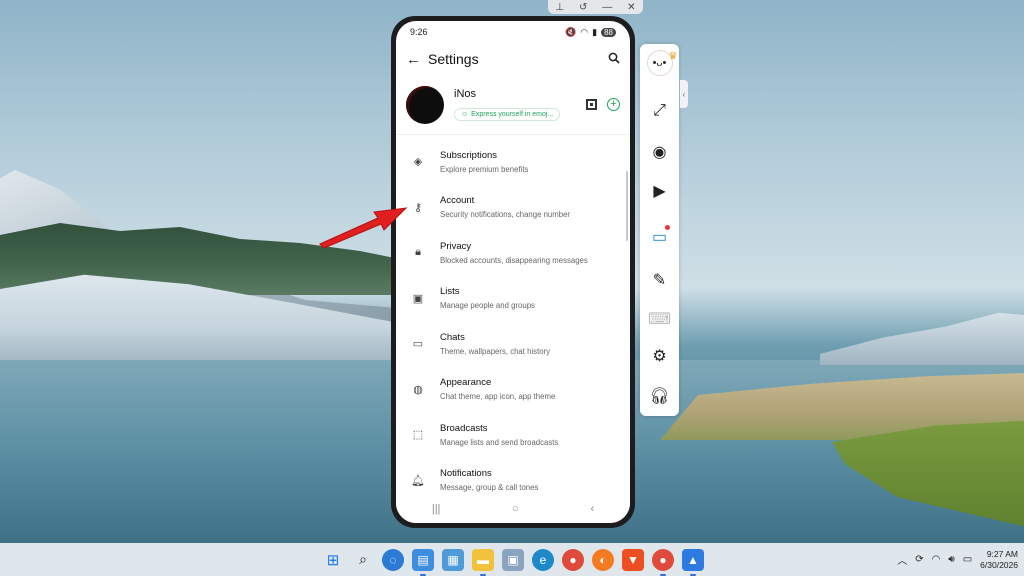 This screenshot has height=576, width=1024. What do you see at coordinates (559, 7) in the screenshot?
I see `pin-icon: ⊥` at bounding box center [559, 7].